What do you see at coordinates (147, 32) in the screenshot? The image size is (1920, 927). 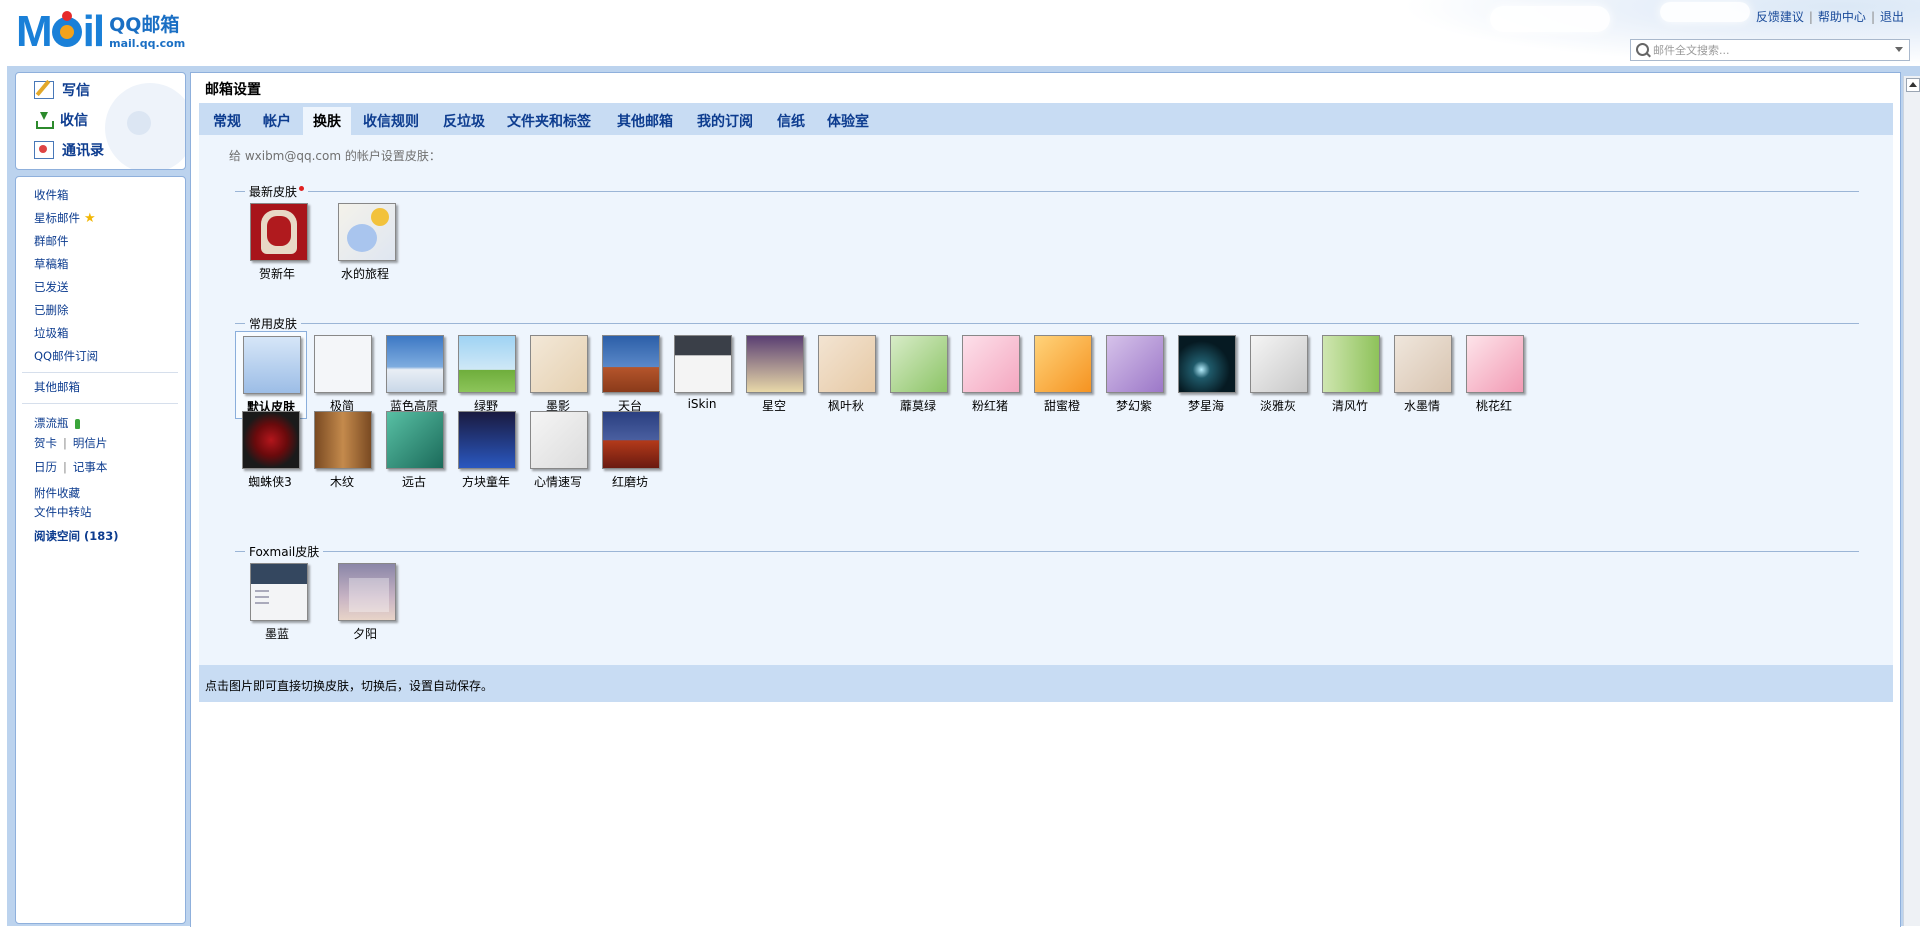 I see `logo-brand: QQ邮箱 mail.qq.com` at bounding box center [147, 32].